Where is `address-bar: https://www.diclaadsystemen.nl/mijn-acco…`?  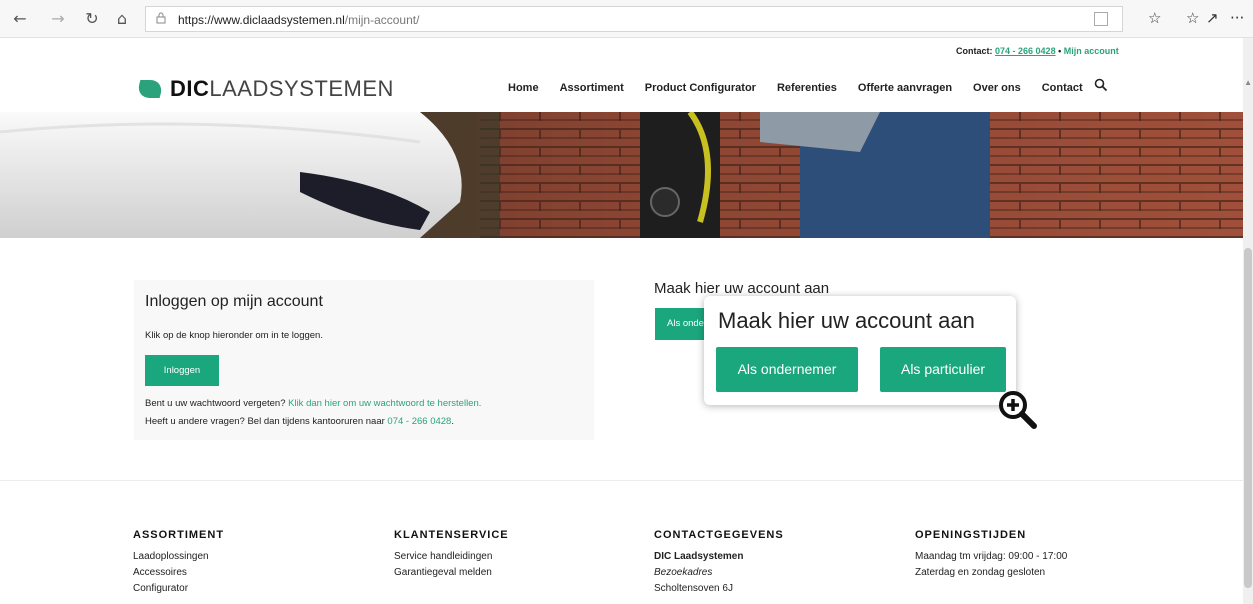
address-bar: https://www.diclaadsystemen.nl/mijn-acco… is located at coordinates (634, 19).